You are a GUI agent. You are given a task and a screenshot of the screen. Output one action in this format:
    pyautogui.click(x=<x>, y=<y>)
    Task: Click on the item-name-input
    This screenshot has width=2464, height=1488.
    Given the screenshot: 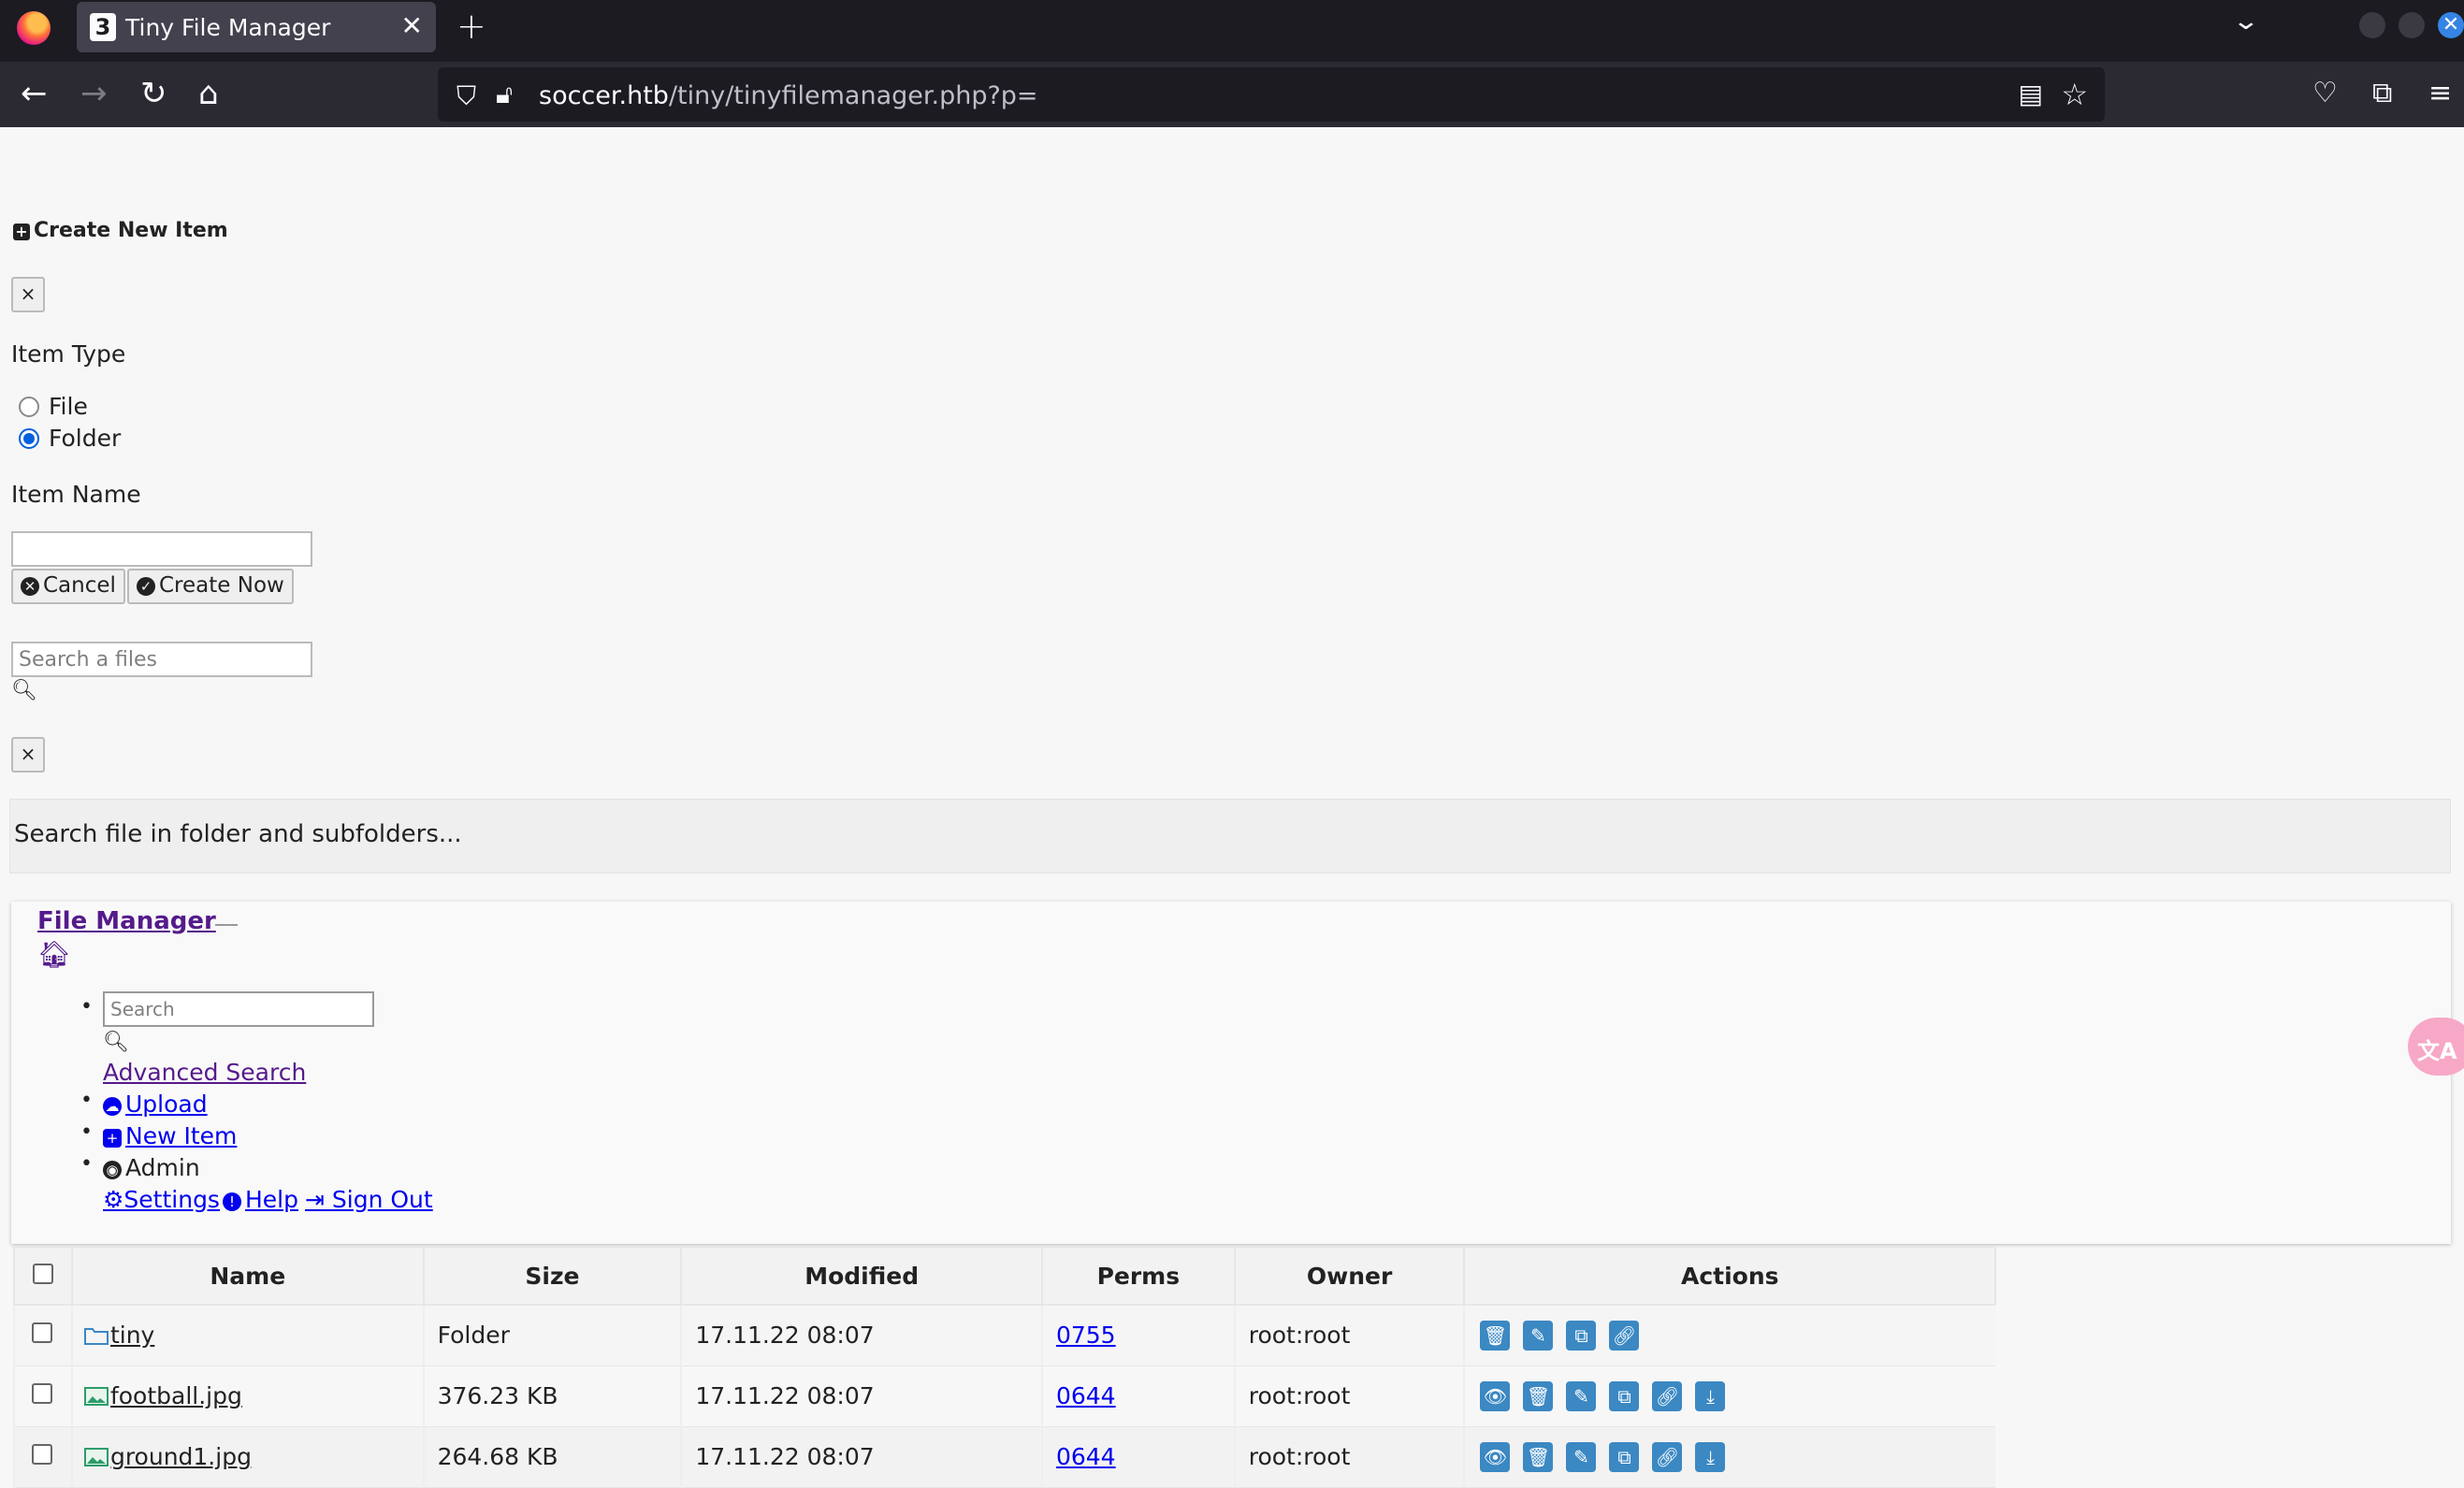 What is the action you would take?
    pyautogui.click(x=161, y=549)
    